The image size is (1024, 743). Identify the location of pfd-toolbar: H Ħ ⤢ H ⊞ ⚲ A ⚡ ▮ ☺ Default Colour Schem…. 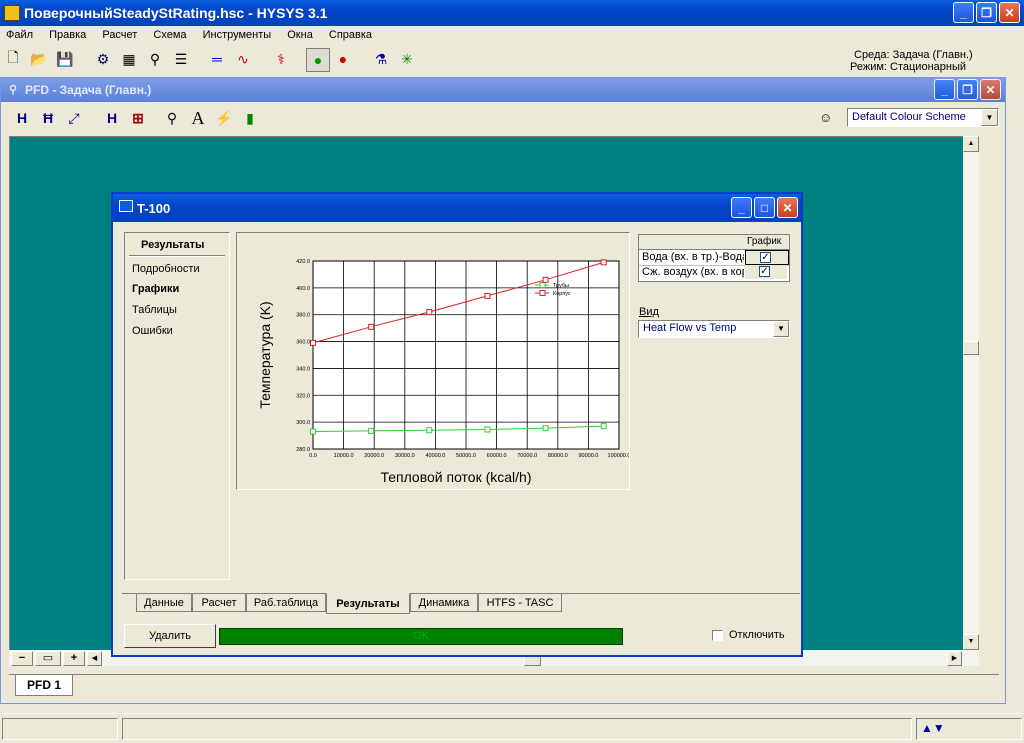
(503, 118).